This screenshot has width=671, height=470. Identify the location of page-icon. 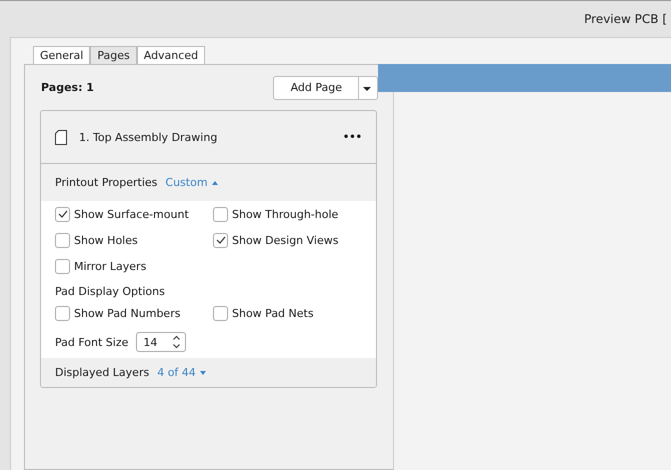
(61, 137).